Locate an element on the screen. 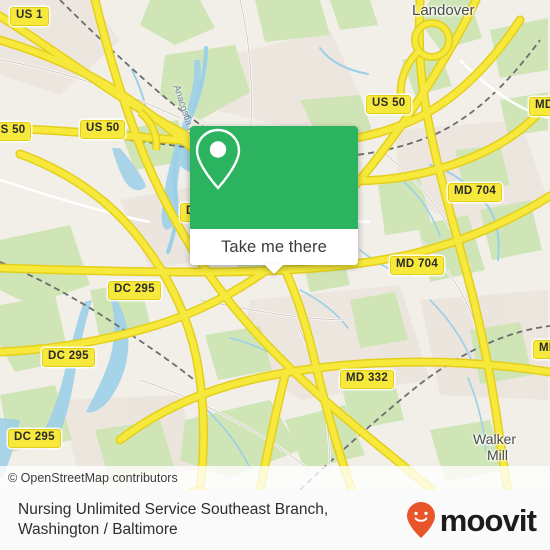 Image resolution: width=550 pixels, height=550 pixels. road-shield-dc-295-c: DC 295 is located at coordinates (68, 357).